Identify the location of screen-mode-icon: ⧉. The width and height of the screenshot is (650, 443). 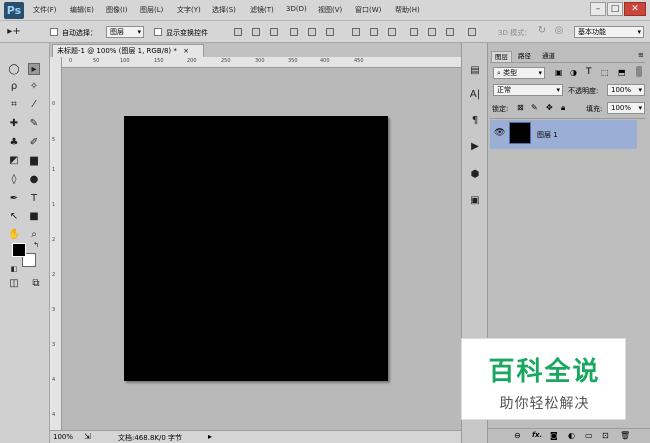
(36, 284).